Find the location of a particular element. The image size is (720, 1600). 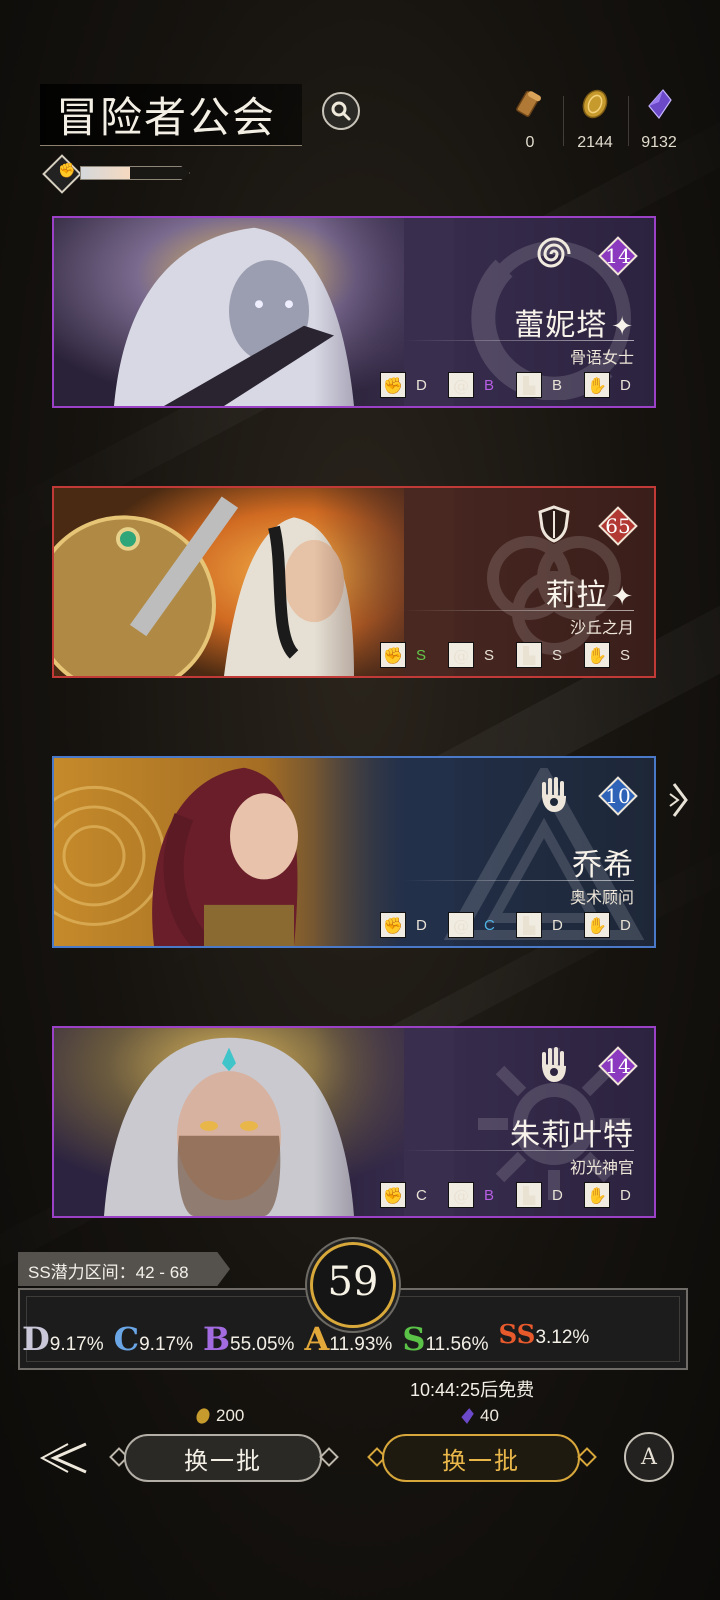

currency-scroll: 0 is located at coordinates (530, 120).